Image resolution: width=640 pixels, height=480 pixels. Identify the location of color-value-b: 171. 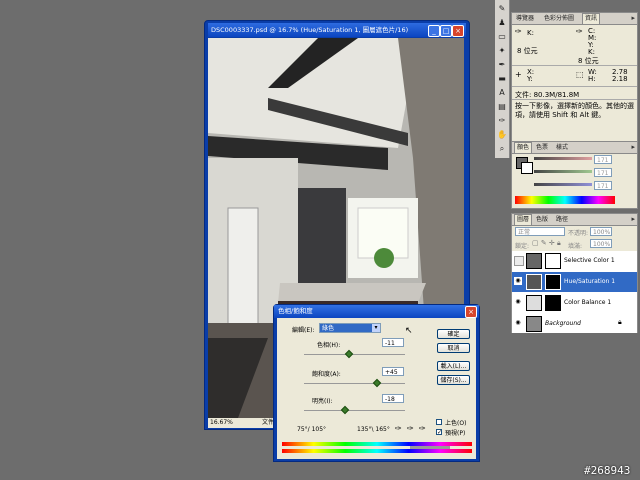
(603, 185).